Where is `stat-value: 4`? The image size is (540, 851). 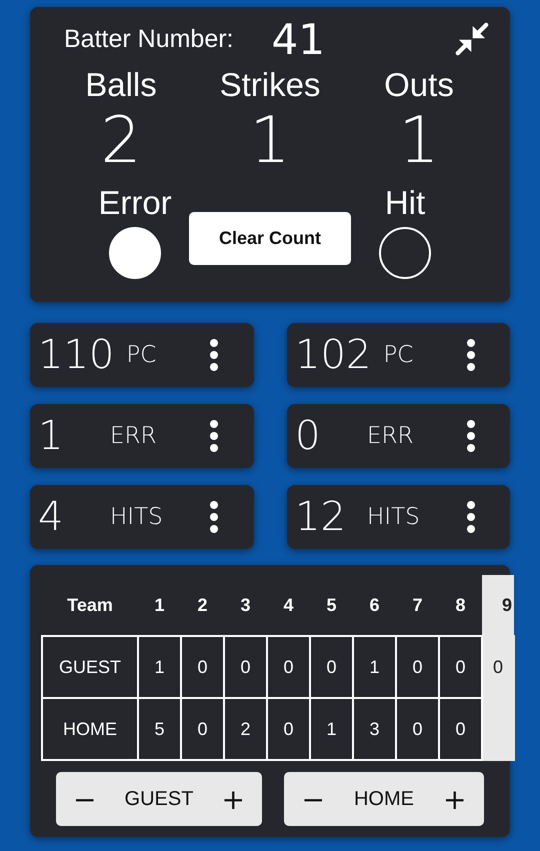 stat-value: 4 is located at coordinates (51, 517).